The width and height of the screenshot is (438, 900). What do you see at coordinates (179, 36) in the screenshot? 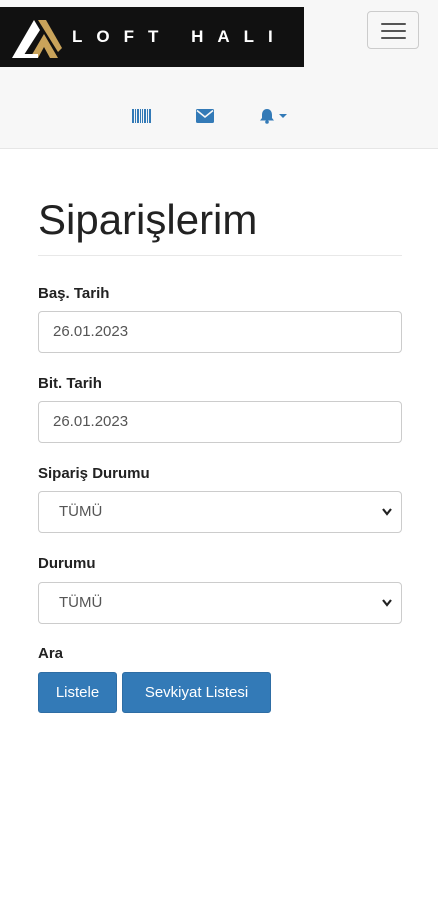
I see `brand-name: LOFT HALI` at bounding box center [179, 36].